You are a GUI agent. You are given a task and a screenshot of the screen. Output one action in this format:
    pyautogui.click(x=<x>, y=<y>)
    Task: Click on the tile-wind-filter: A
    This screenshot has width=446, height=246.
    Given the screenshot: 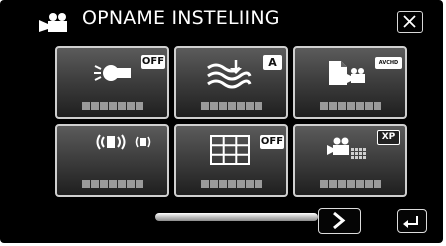 What is the action you would take?
    pyautogui.click(x=231, y=82)
    